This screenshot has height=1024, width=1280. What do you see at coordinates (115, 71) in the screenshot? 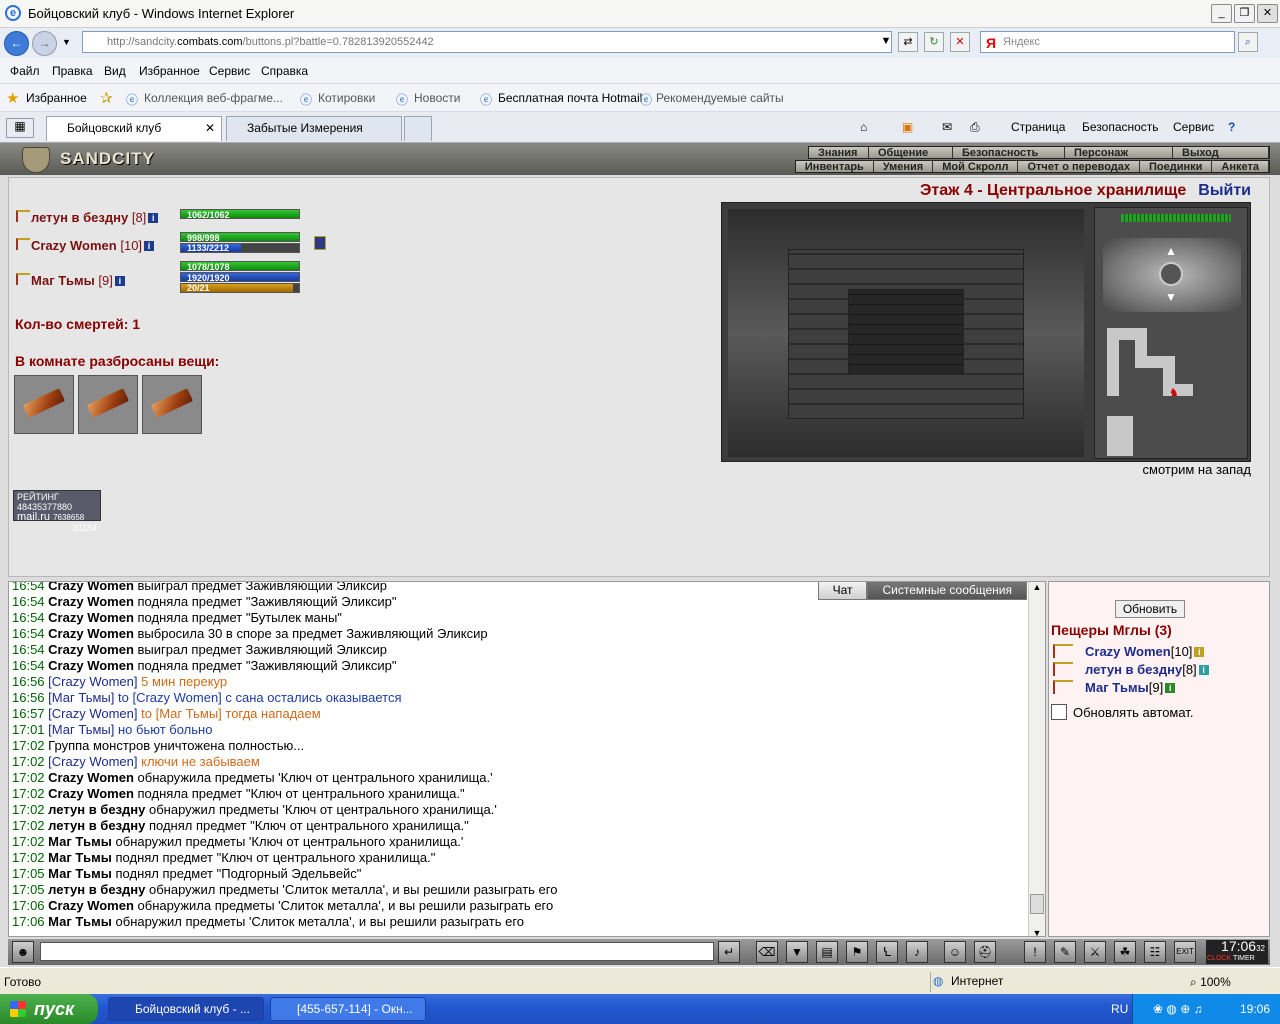
I see `menu-view: Вид` at bounding box center [115, 71].